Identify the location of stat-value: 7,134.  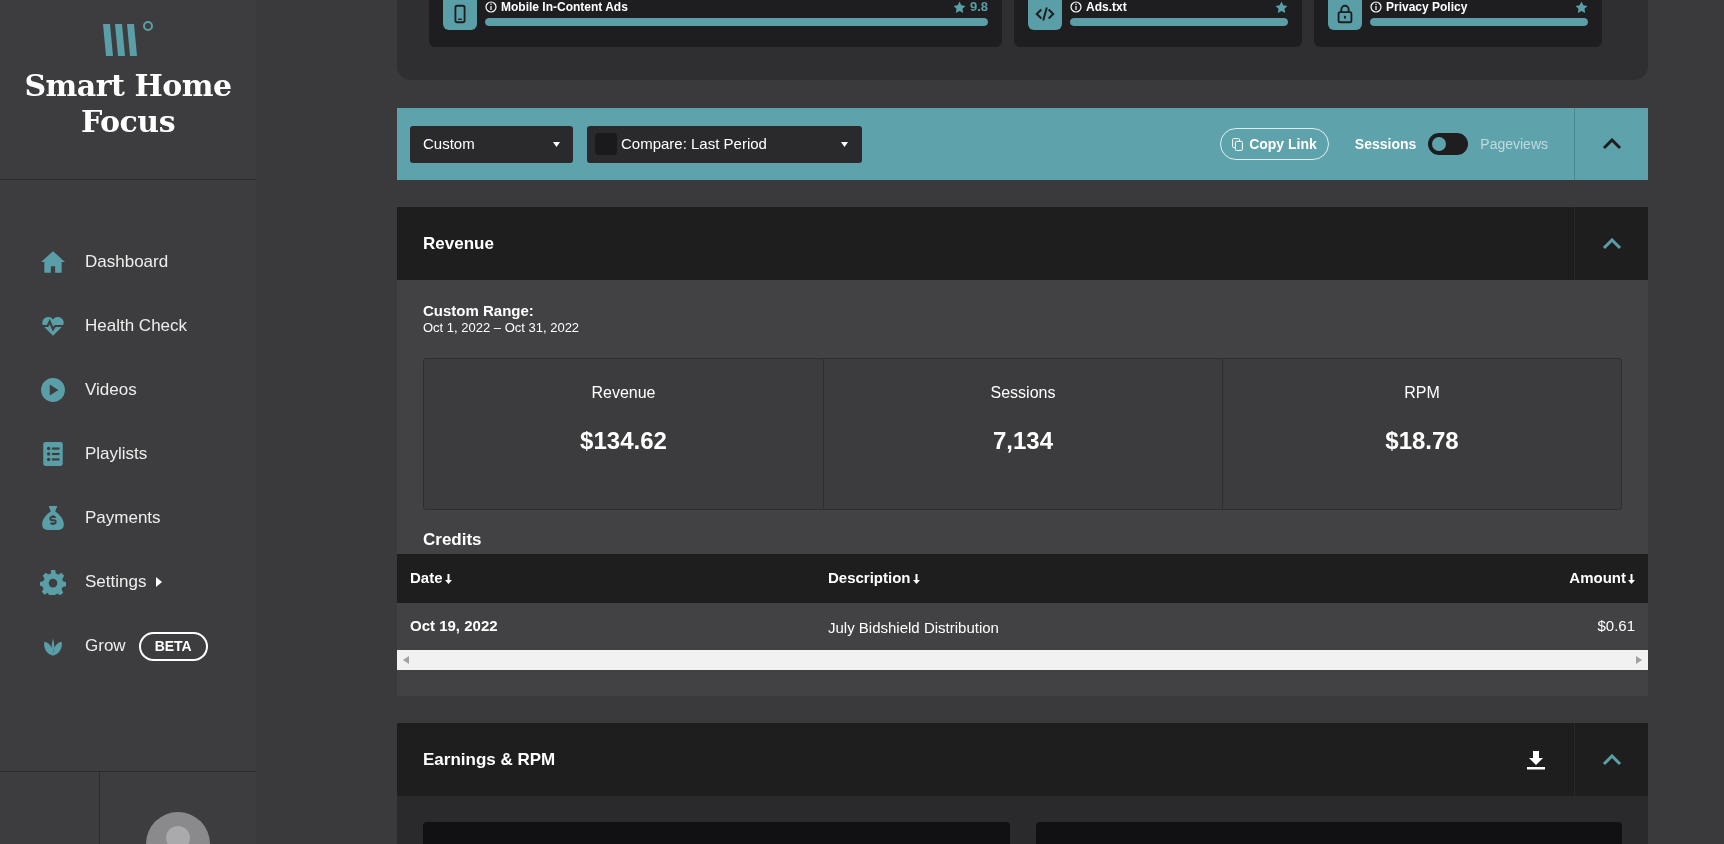
(1023, 441).